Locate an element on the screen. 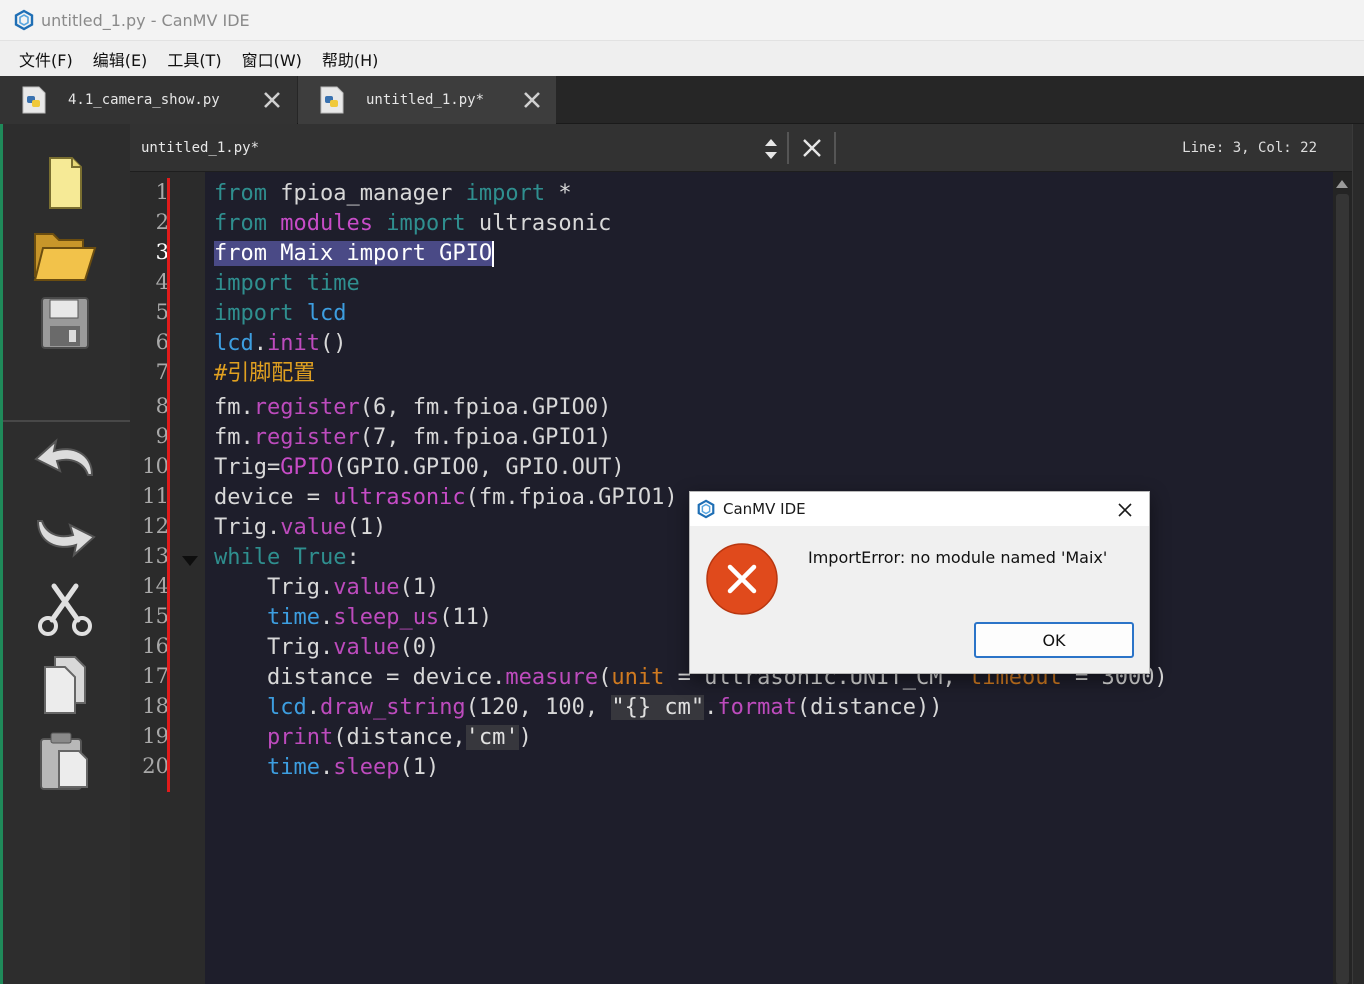 Image resolution: width=1364 pixels, height=984 pixels. dialog-title: CanMV IDE is located at coordinates (764, 509).